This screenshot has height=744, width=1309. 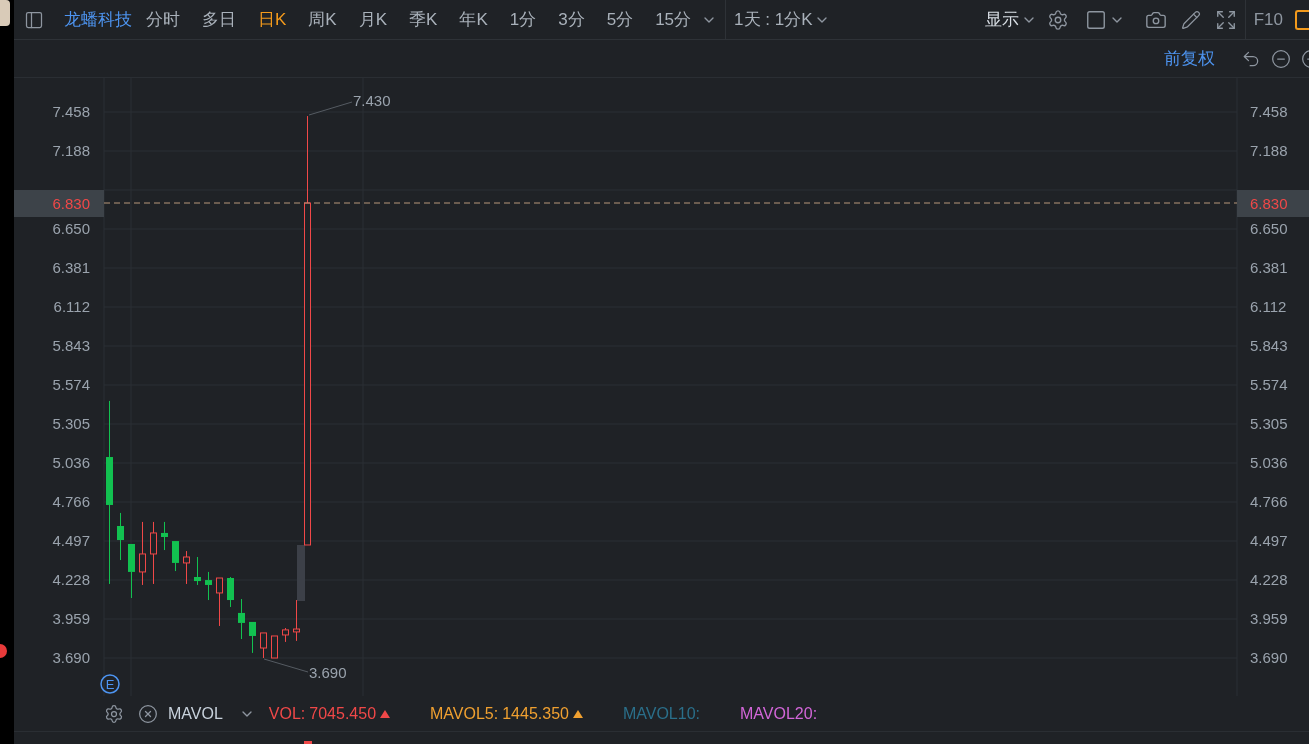 I want to click on badge-icon, so click(x=3, y=651).